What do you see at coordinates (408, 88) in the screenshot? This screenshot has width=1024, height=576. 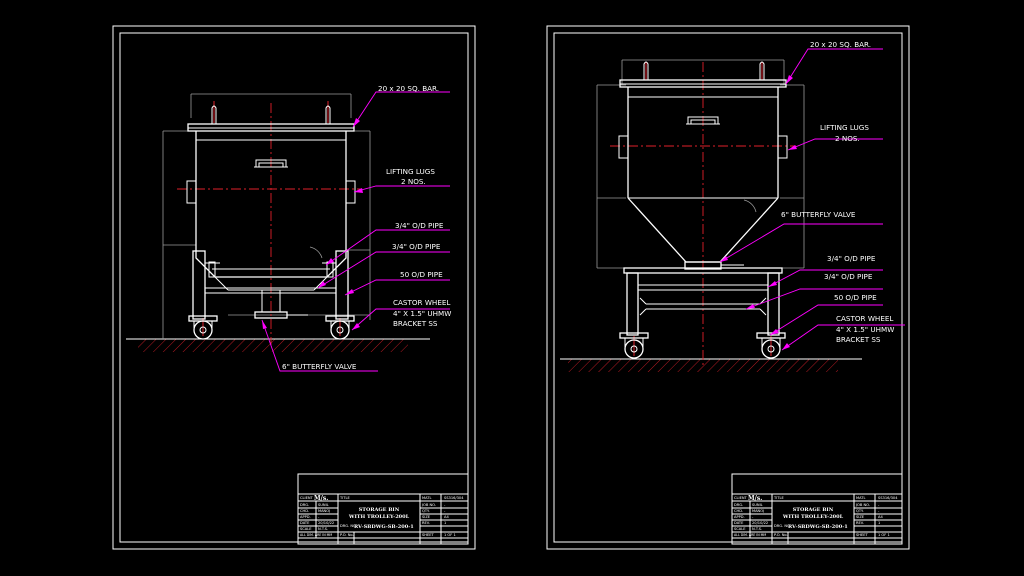 I see `sheet-1-label-bar: 20 x 20 SQ. BAR.` at bounding box center [408, 88].